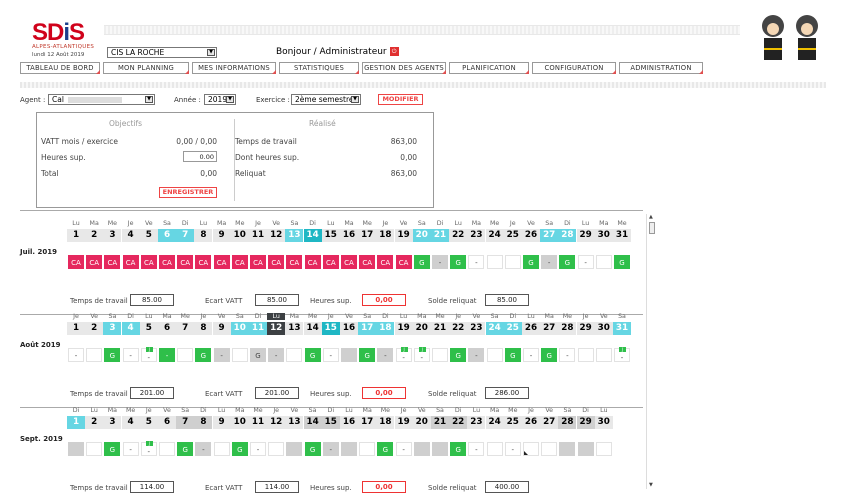  Describe the element at coordinates (574, 68) in the screenshot. I see `tab-configuration: CONFIGURATION` at that location.